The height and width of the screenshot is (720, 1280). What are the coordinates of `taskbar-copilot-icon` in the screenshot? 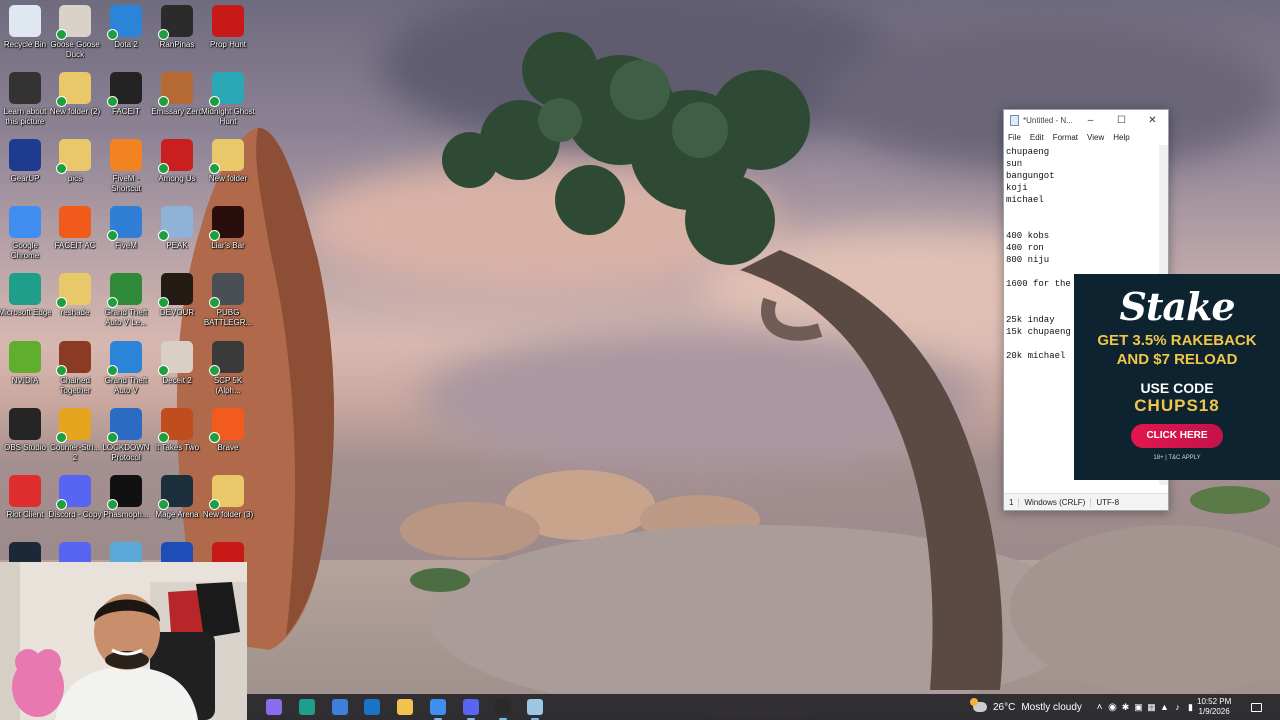 It's located at (274, 707).